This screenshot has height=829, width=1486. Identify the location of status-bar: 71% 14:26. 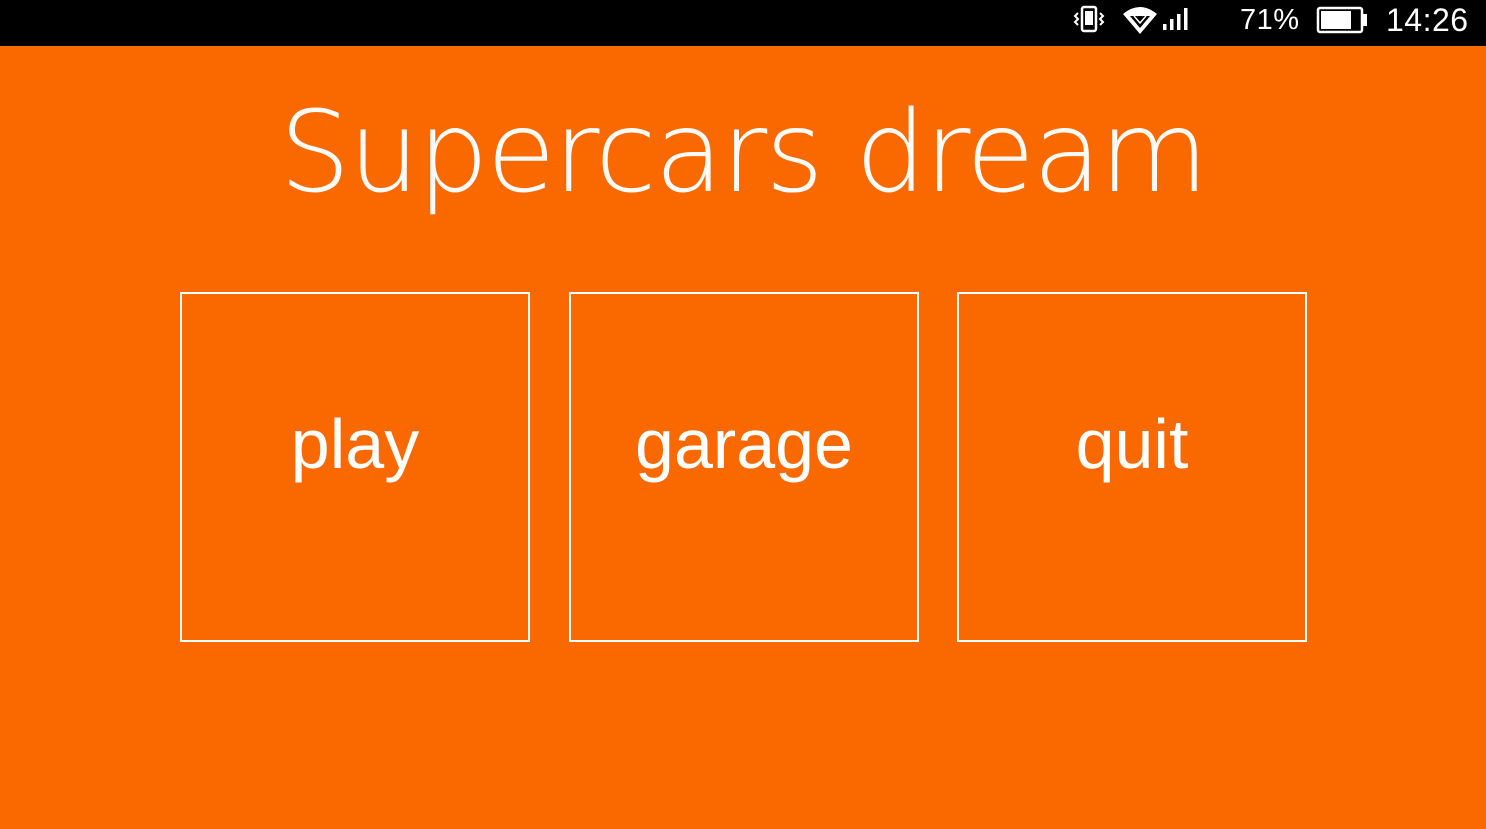
(743, 23).